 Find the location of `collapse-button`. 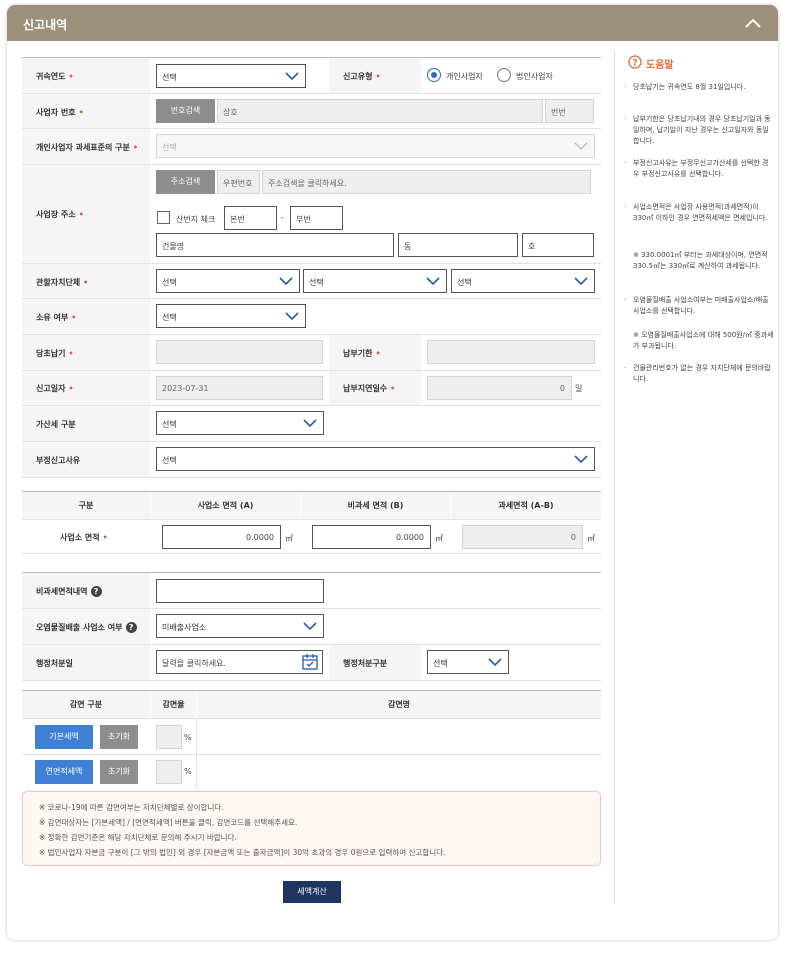

collapse-button is located at coordinates (753, 23).